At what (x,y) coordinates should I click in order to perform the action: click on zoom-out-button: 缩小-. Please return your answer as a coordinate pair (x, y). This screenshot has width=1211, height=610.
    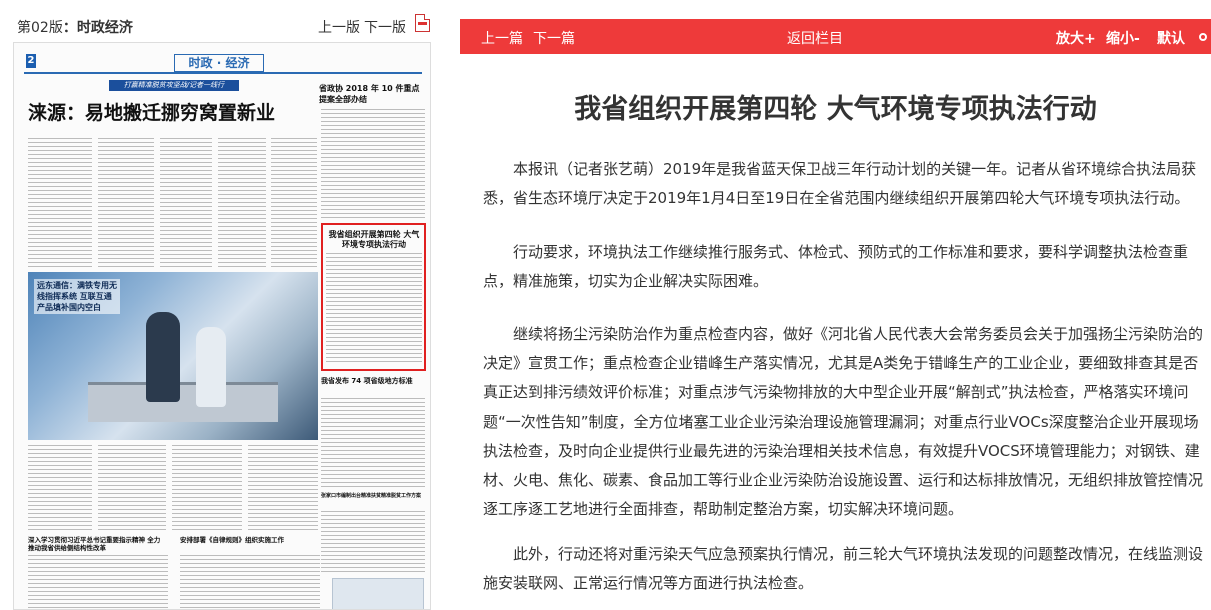
    Looking at the image, I should click on (1123, 38).